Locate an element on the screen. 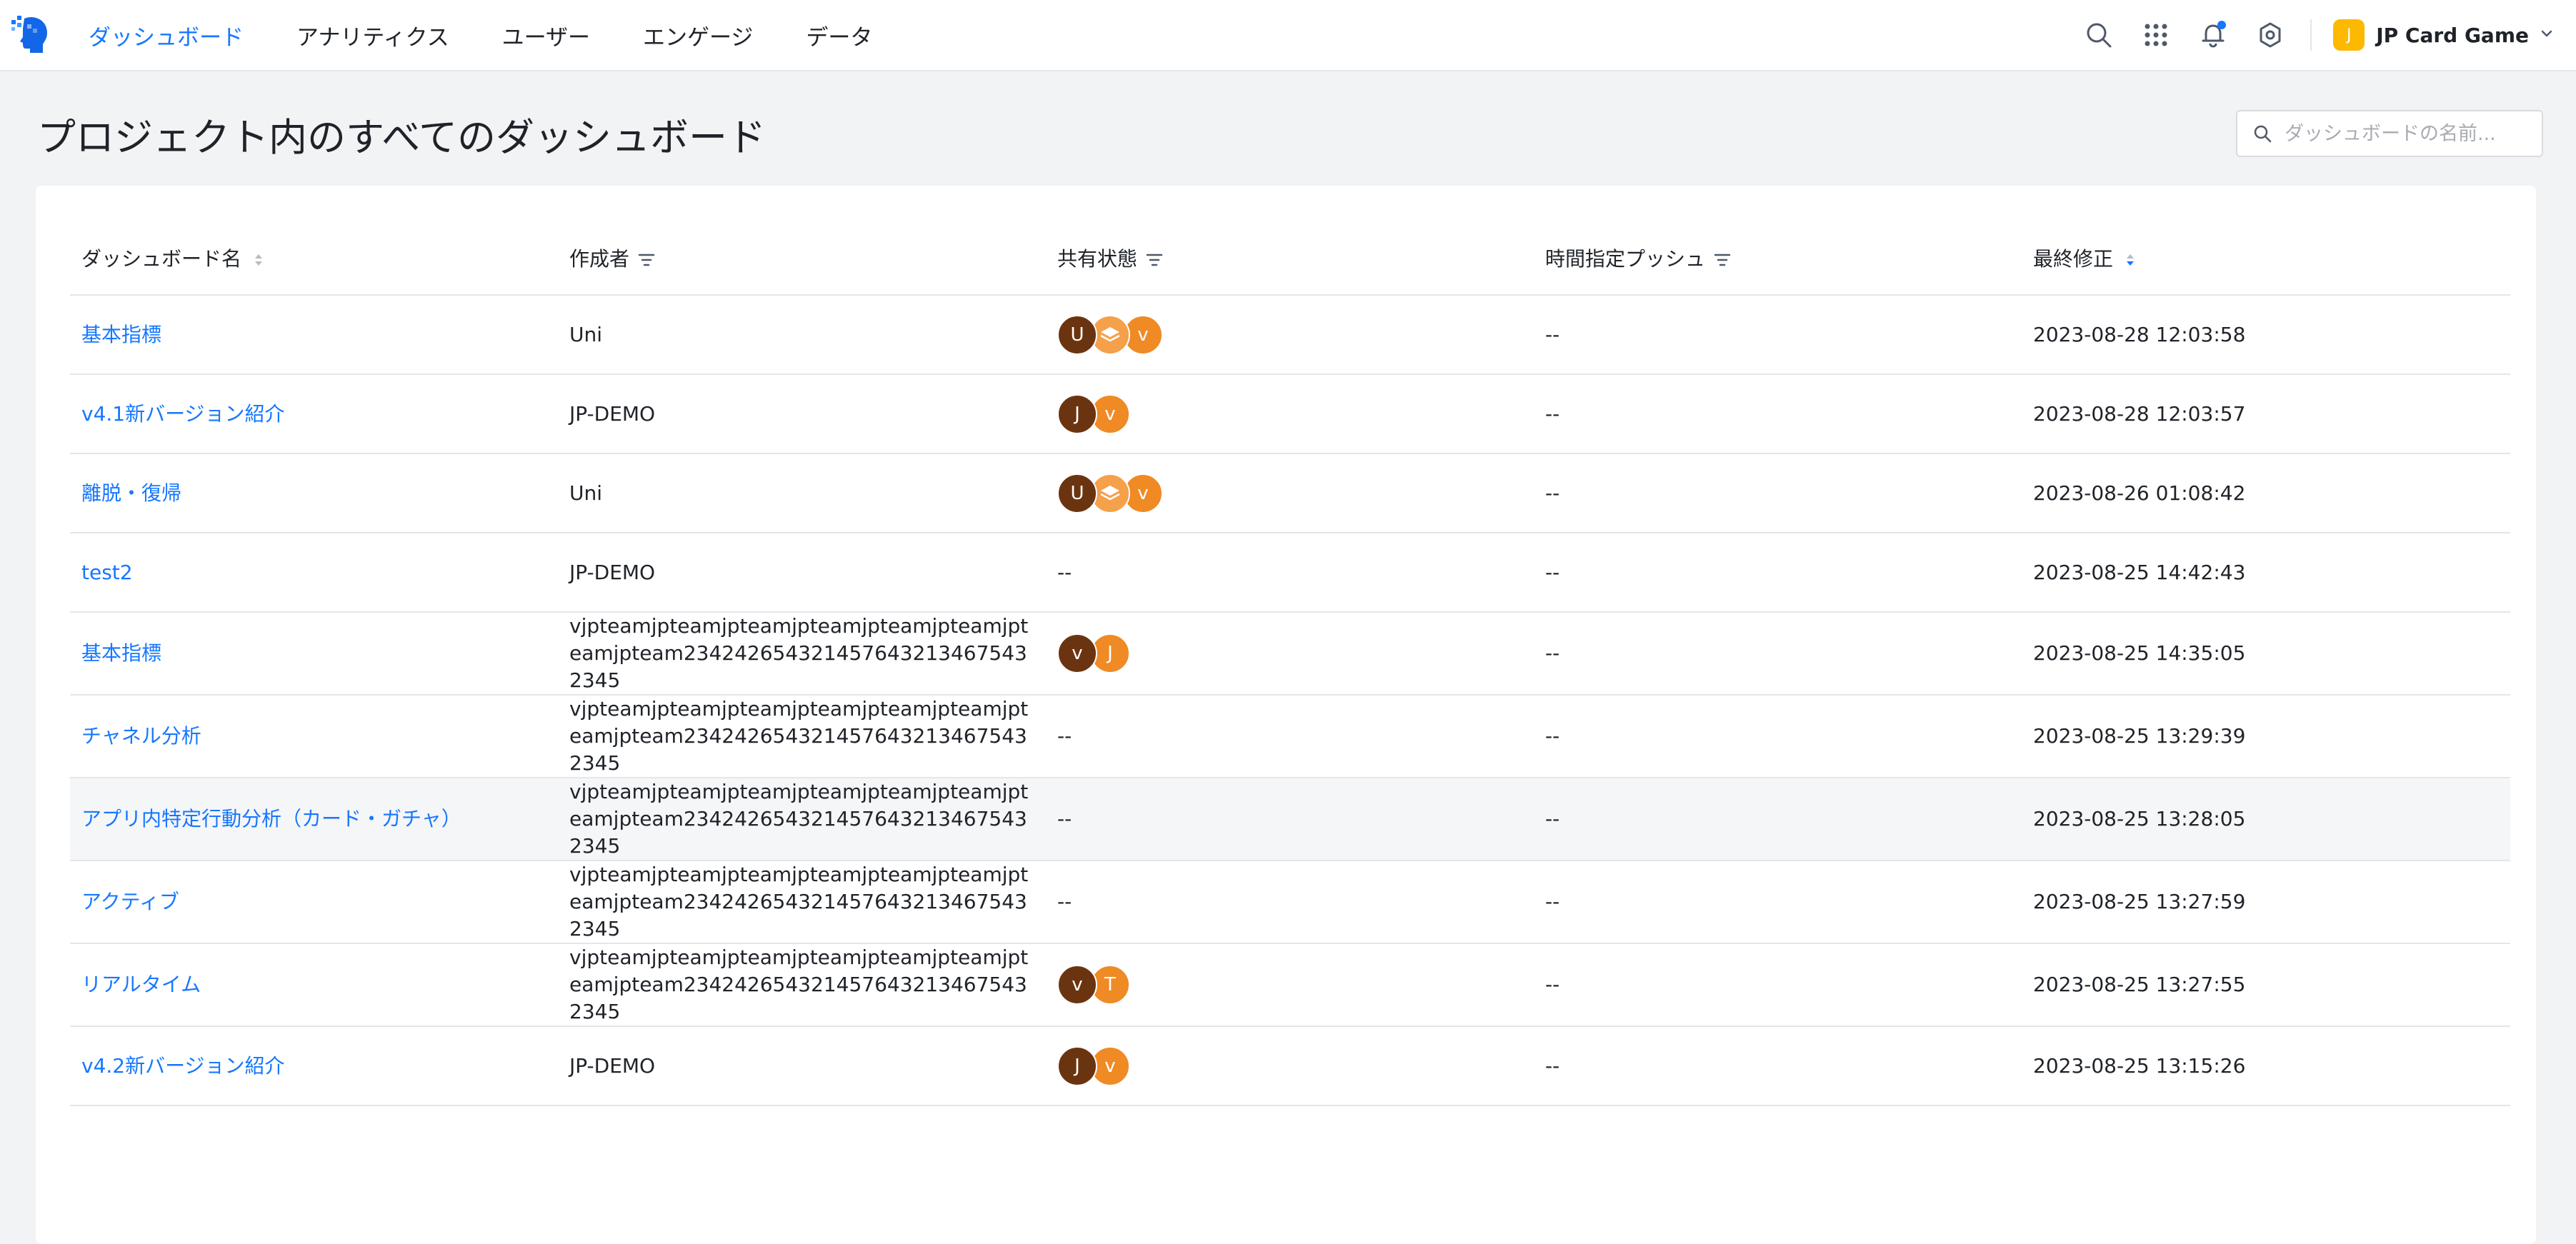 Image resolution: width=2576 pixels, height=1244 pixels. user-avatar: J is located at coordinates (1077, 413).